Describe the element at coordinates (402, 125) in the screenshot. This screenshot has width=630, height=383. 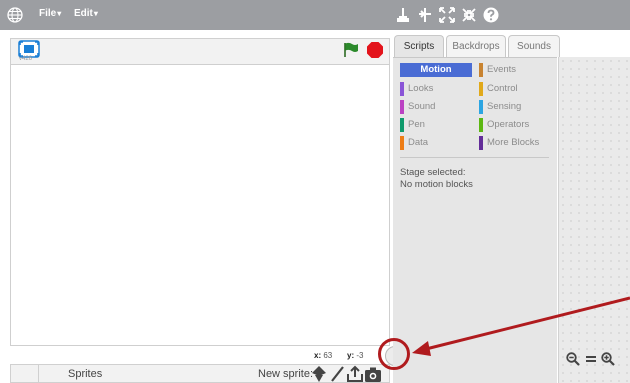
I see `category-pen-swatch` at that location.